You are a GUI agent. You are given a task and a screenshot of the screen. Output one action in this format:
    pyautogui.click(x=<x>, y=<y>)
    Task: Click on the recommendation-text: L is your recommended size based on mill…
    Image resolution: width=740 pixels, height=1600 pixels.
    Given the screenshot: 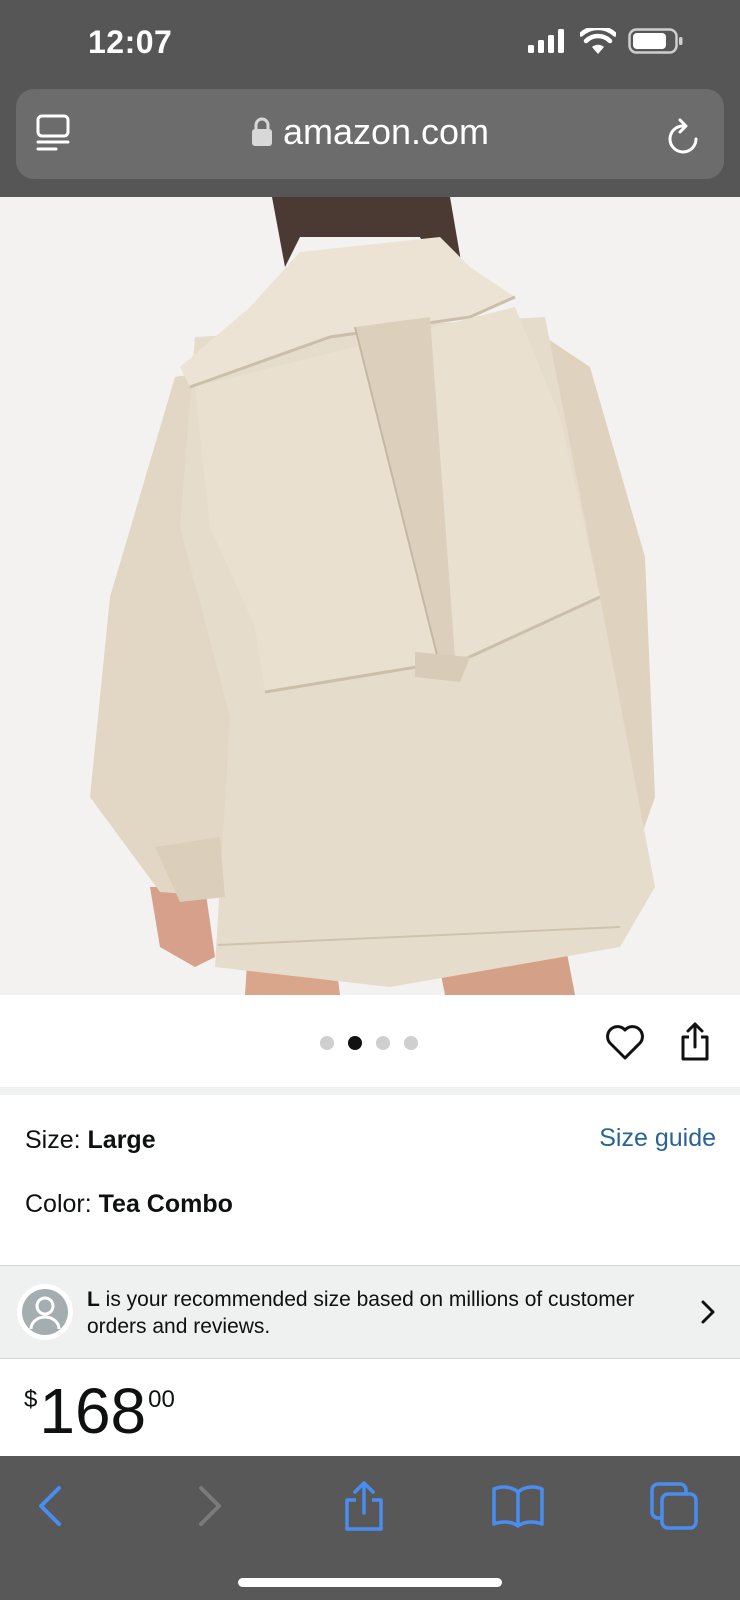 What is the action you would take?
    pyautogui.click(x=387, y=1313)
    